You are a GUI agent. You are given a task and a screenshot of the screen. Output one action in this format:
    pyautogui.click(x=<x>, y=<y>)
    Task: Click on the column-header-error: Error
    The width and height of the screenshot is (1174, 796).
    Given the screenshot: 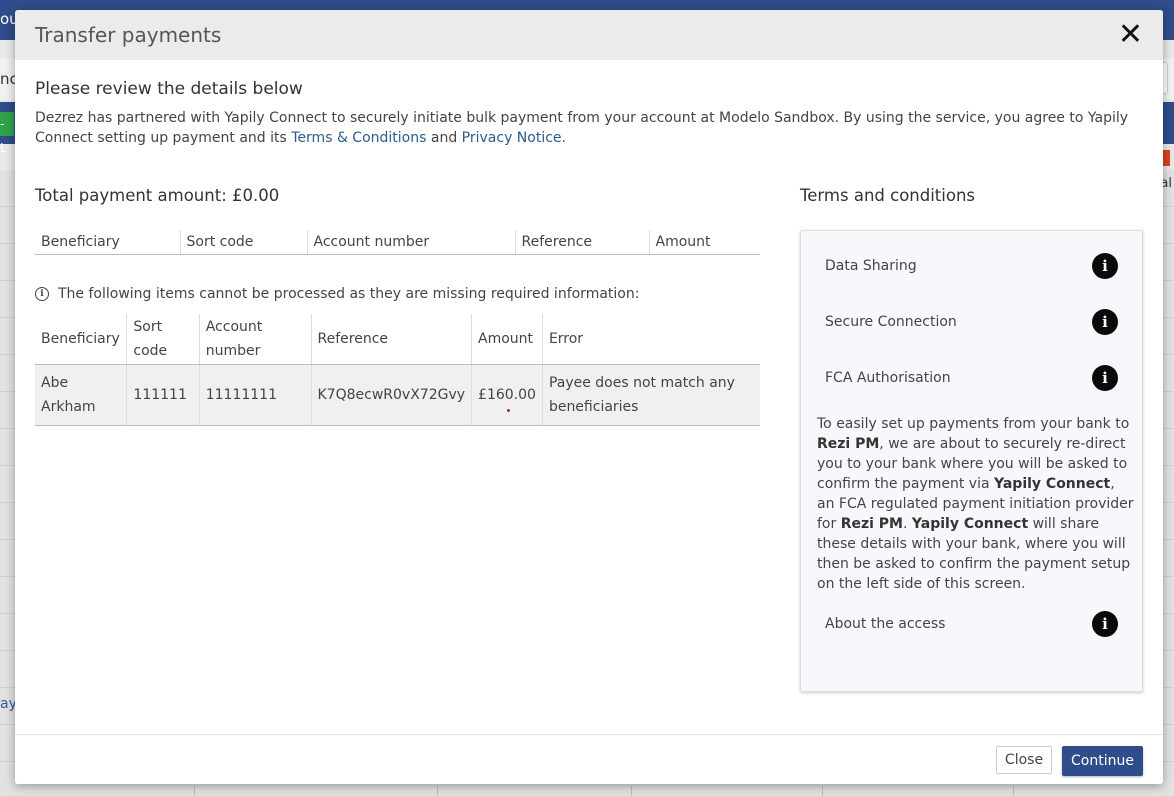 What is the action you would take?
    pyautogui.click(x=650, y=339)
    